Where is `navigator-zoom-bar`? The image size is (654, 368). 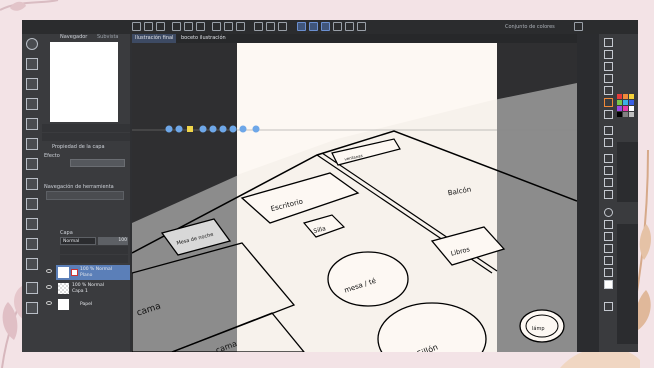
navigator-zoom-bar is located at coordinates (86, 128).